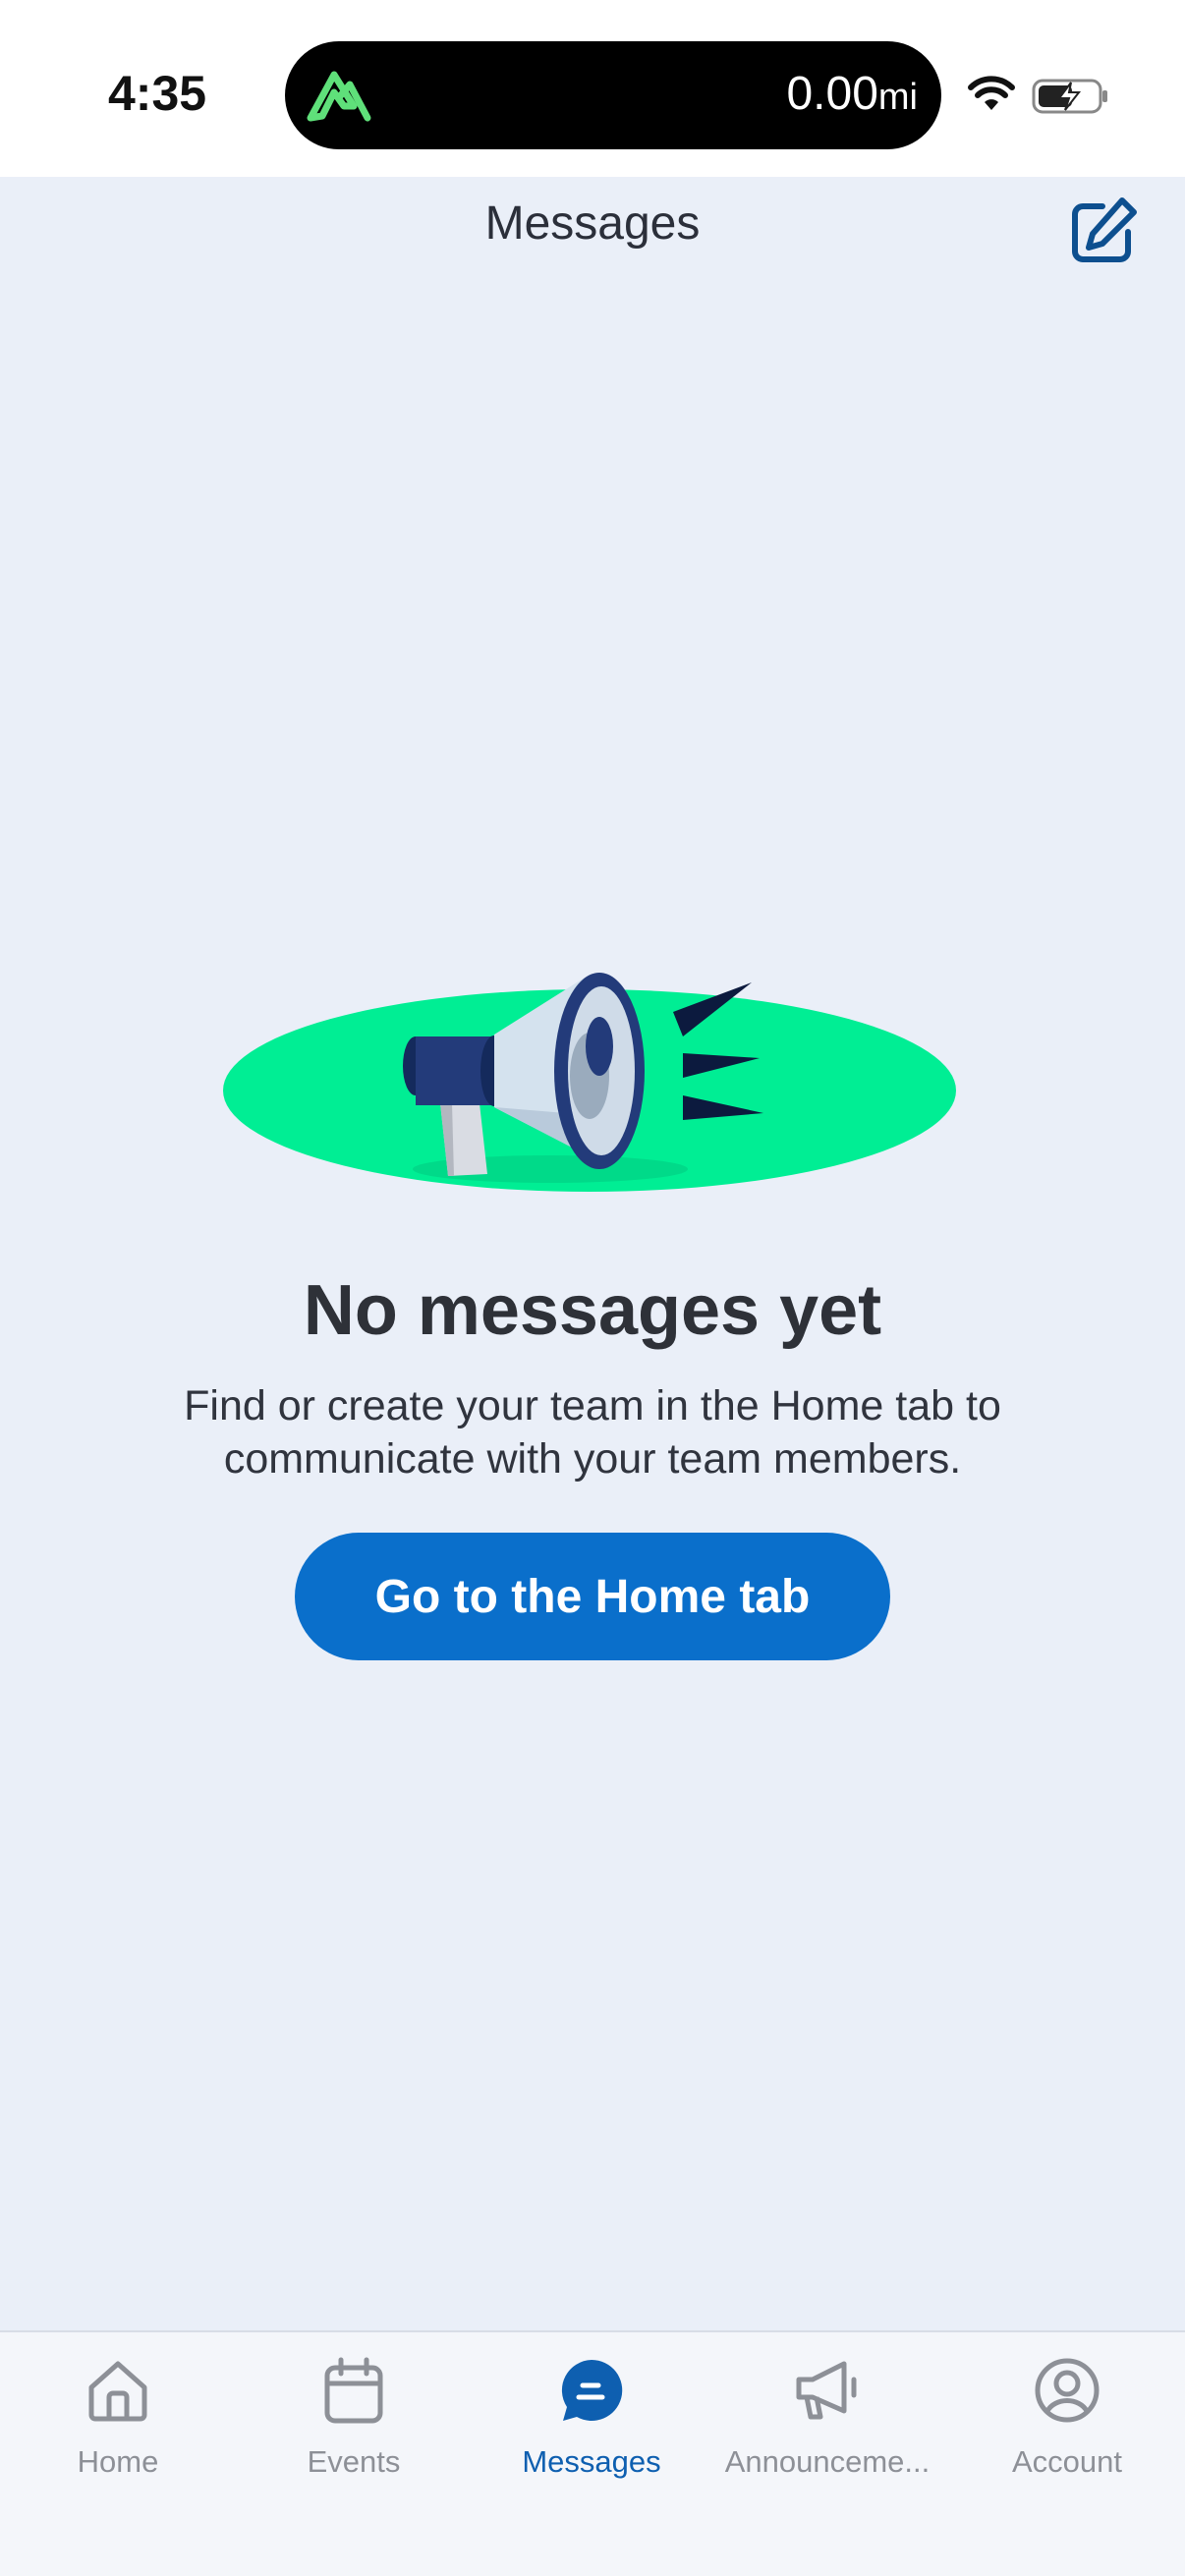 This screenshot has height=2576, width=1185. Describe the element at coordinates (118, 2391) in the screenshot. I see `home-icon` at that location.